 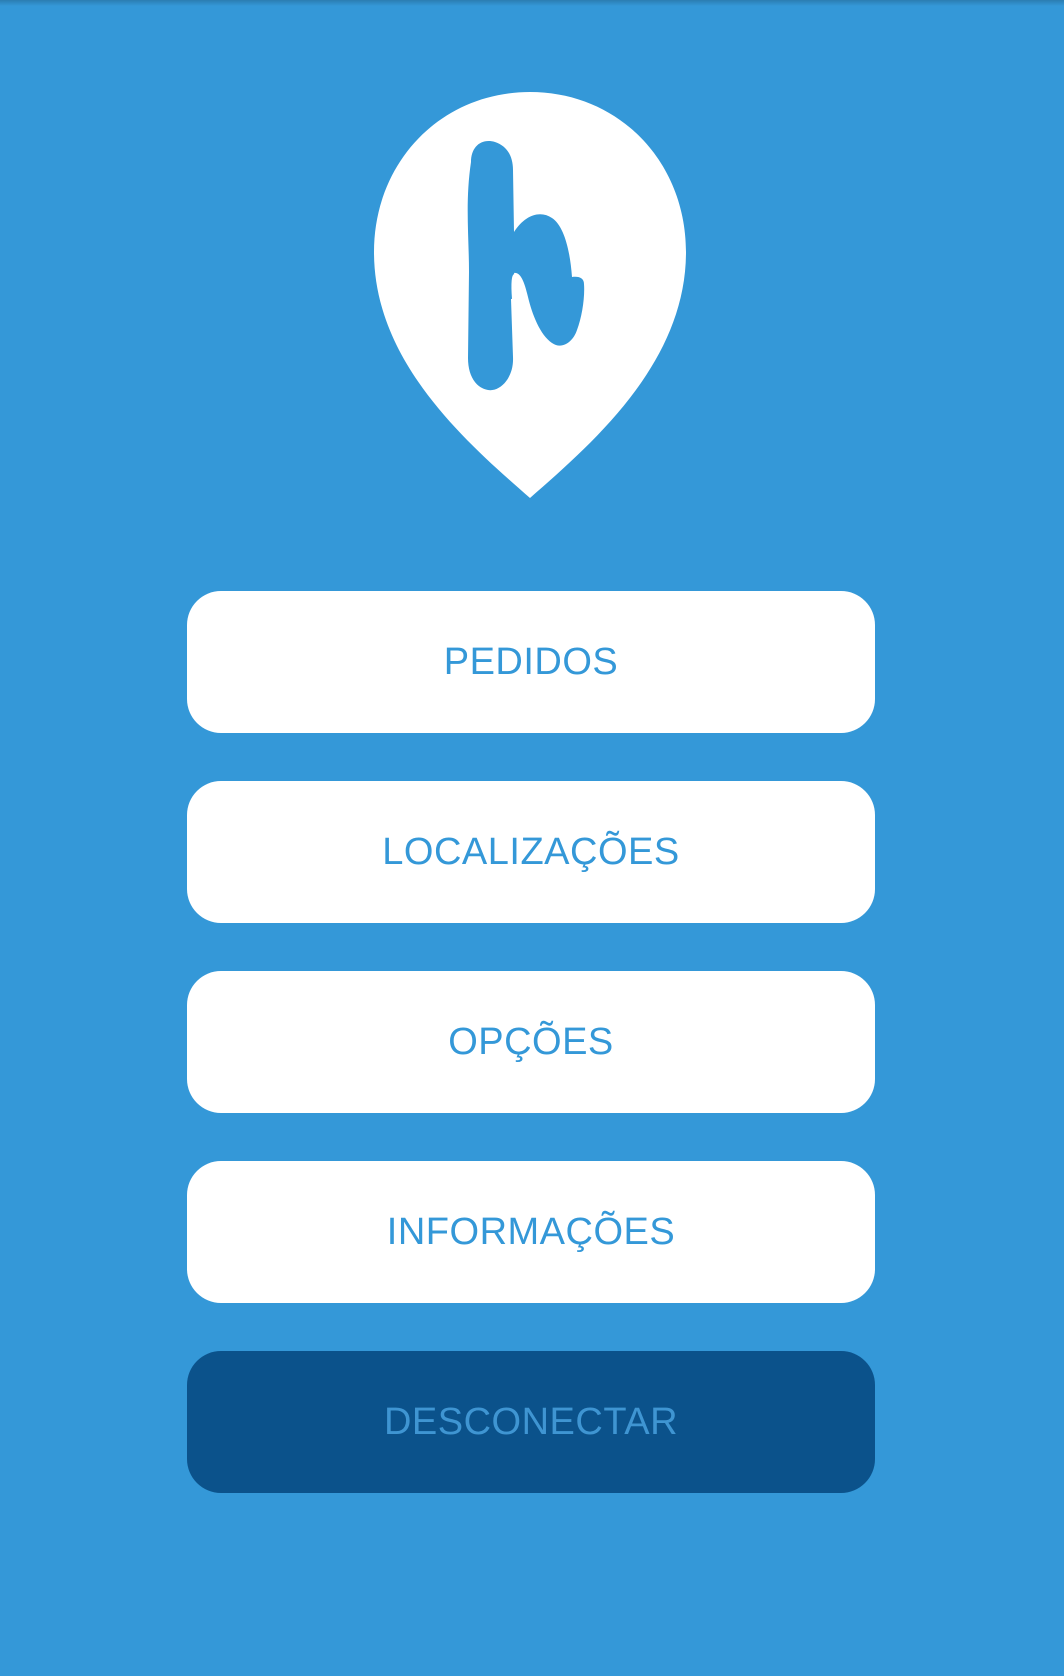 I want to click on orders-button: PEDIDOS, so click(x=531, y=662).